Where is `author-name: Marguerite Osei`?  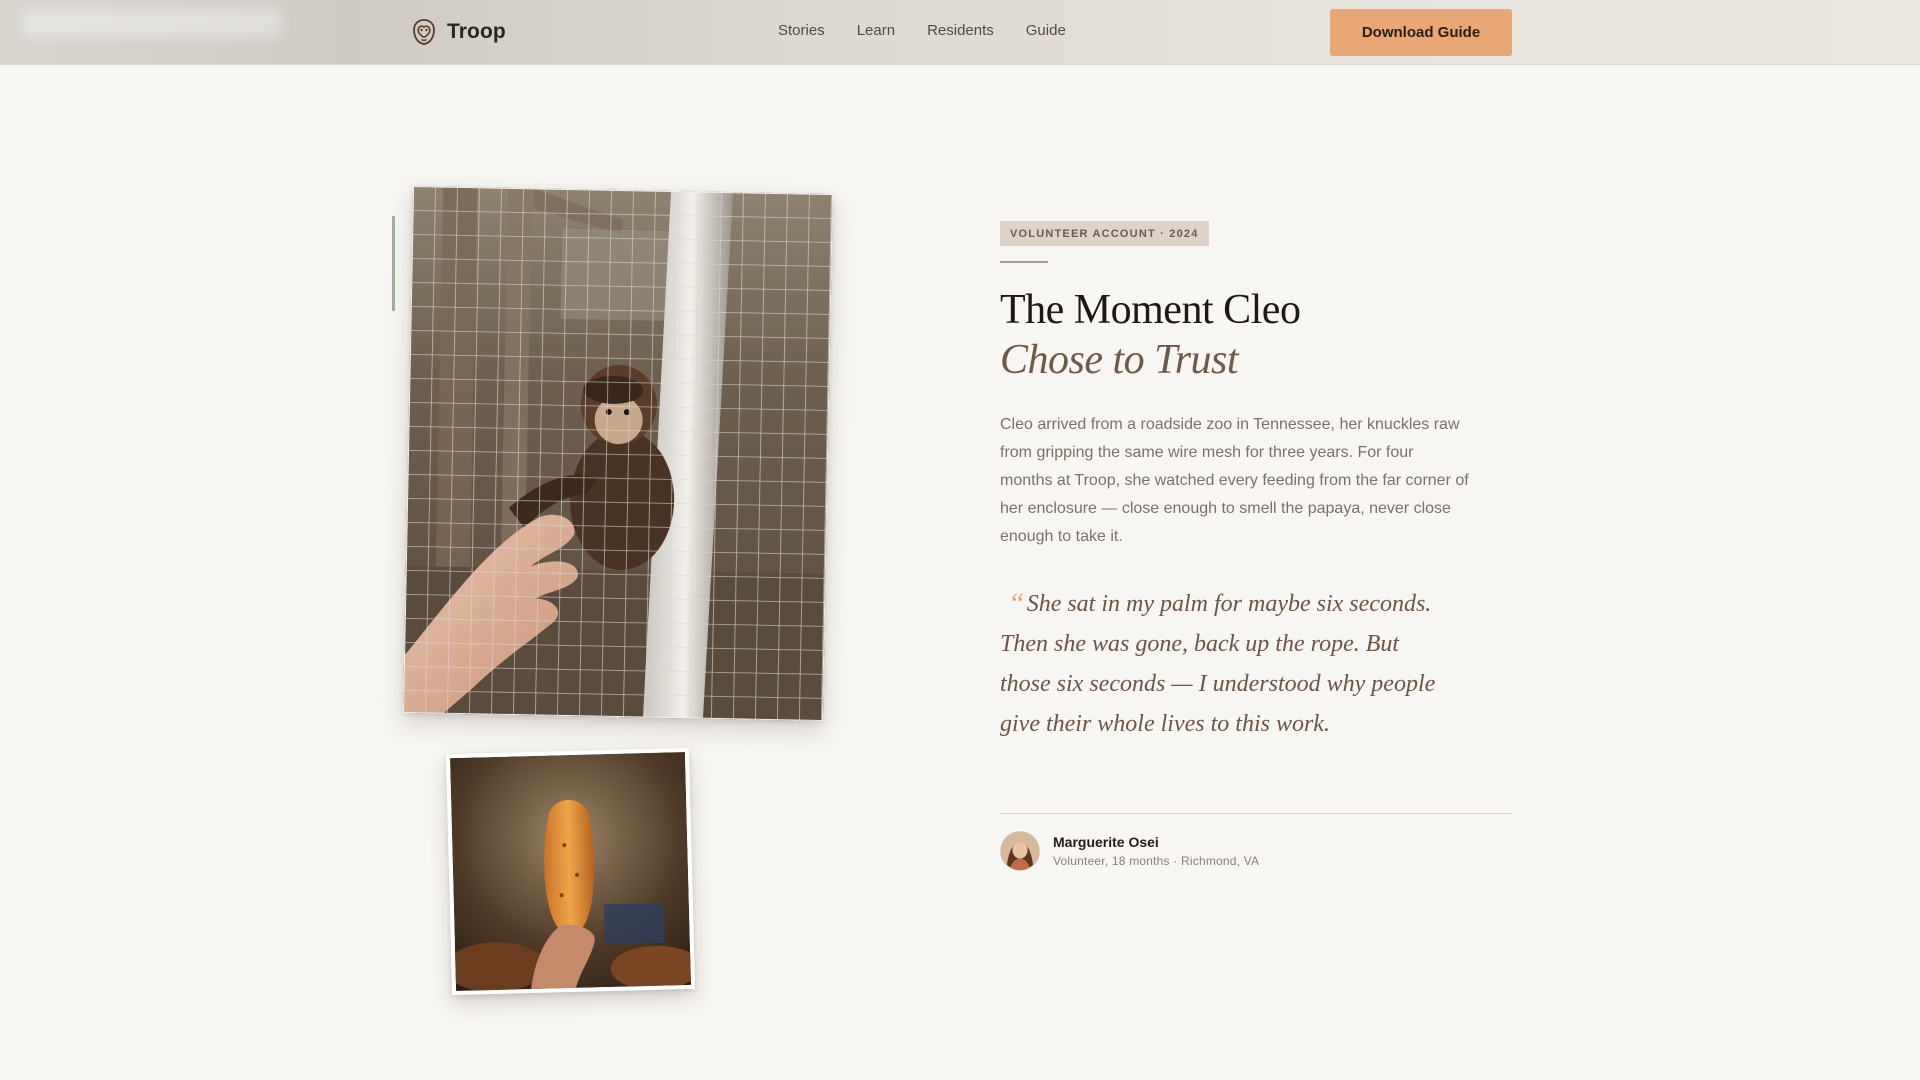 author-name: Marguerite Osei is located at coordinates (1106, 842).